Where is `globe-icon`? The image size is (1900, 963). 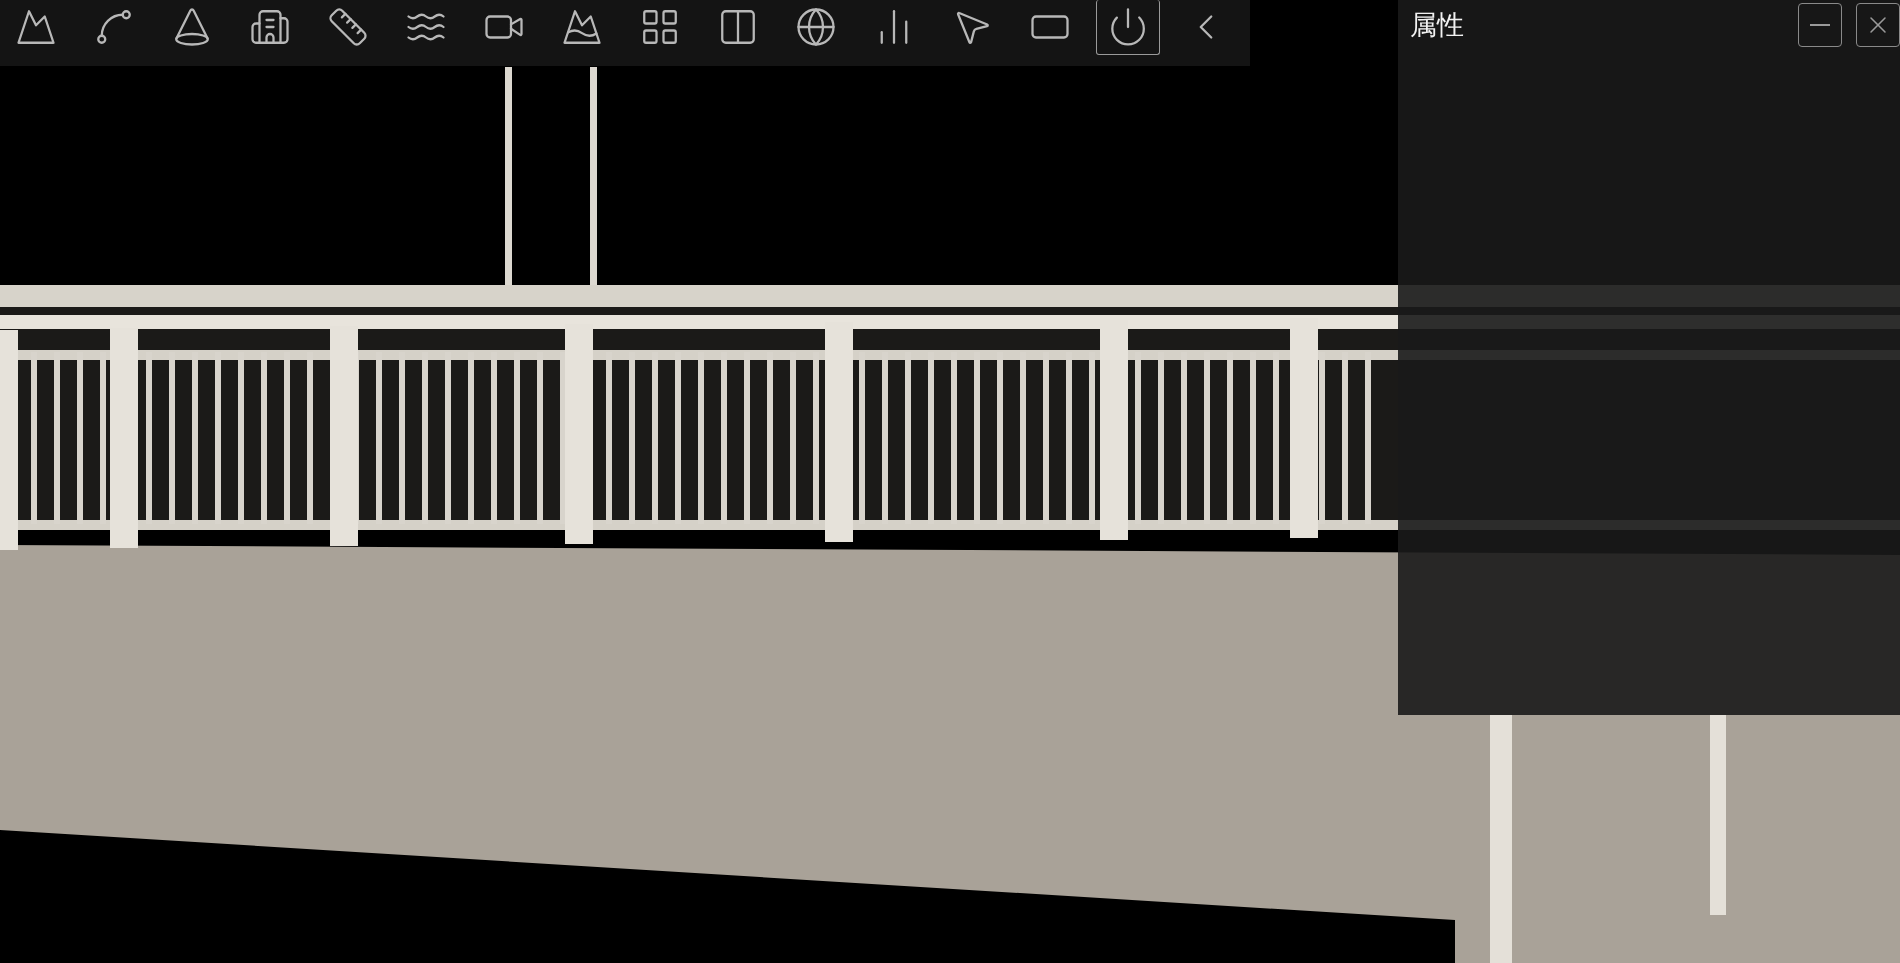 globe-icon is located at coordinates (816, 27).